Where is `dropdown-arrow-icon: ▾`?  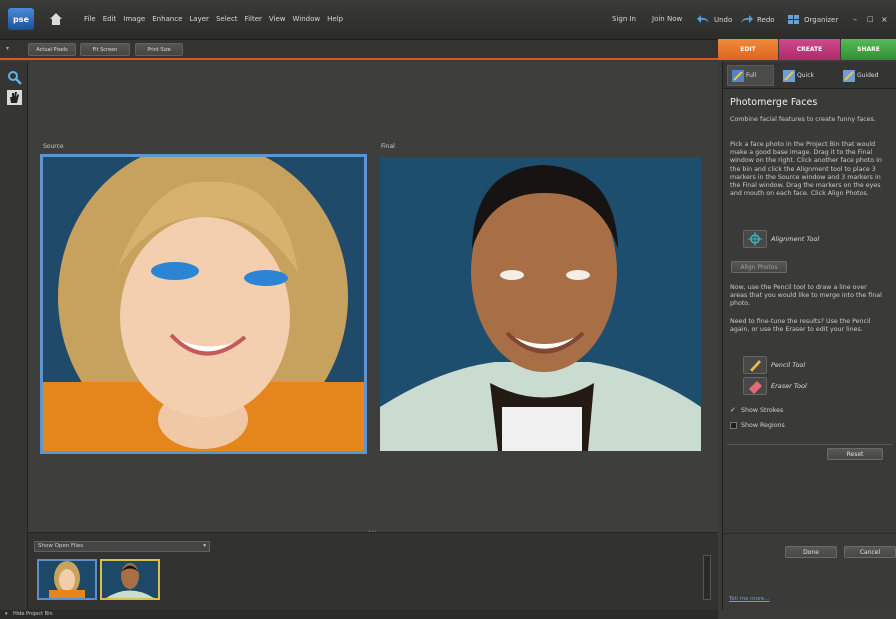 dropdown-arrow-icon: ▾ is located at coordinates (204, 546).